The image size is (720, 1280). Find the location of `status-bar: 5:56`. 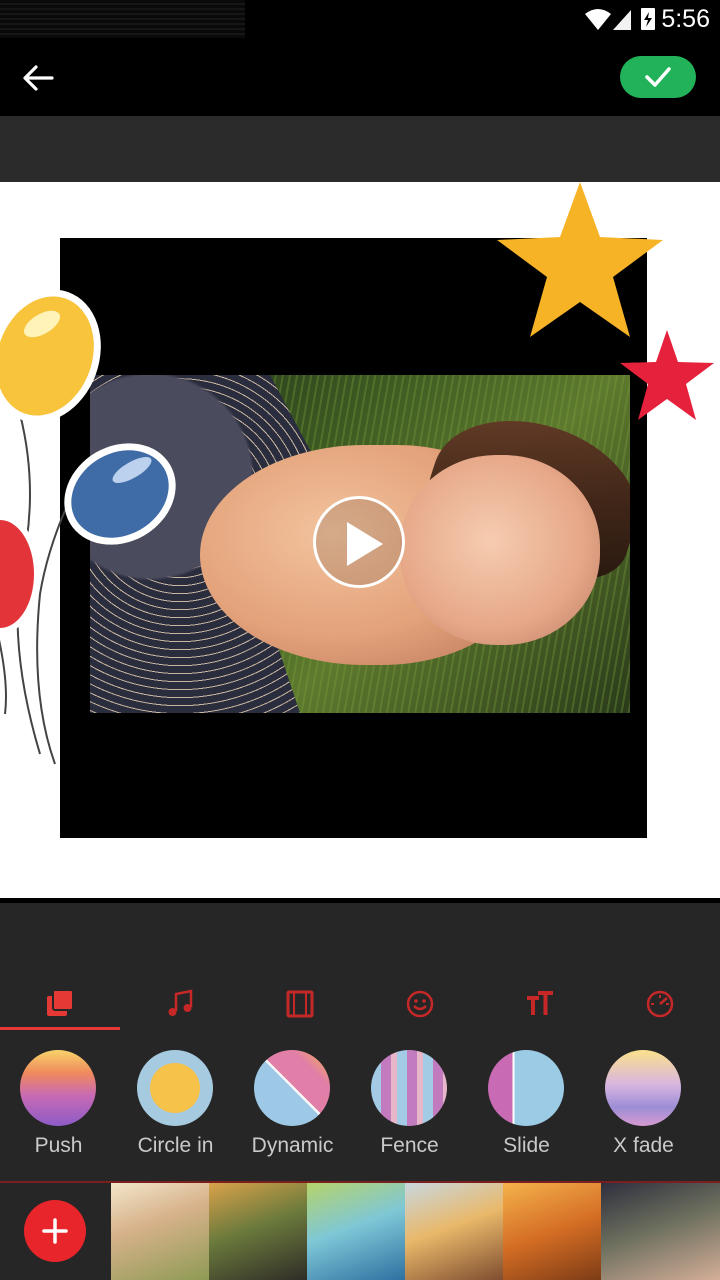

status-bar: 5:56 is located at coordinates (360, 19).